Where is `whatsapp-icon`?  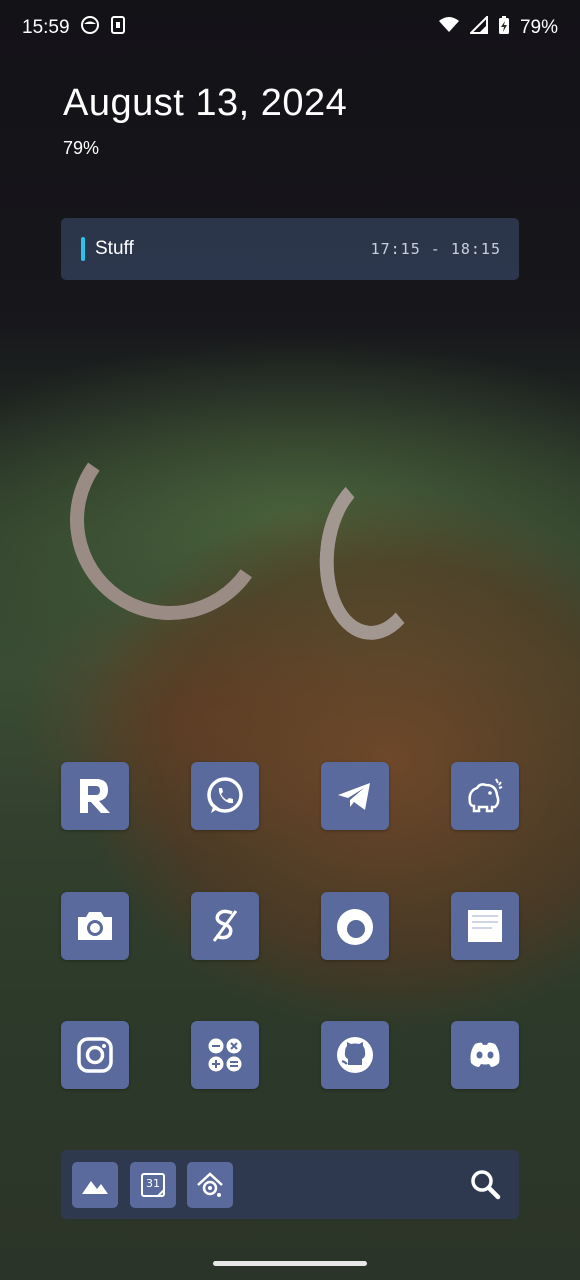
whatsapp-icon is located at coordinates (225, 795).